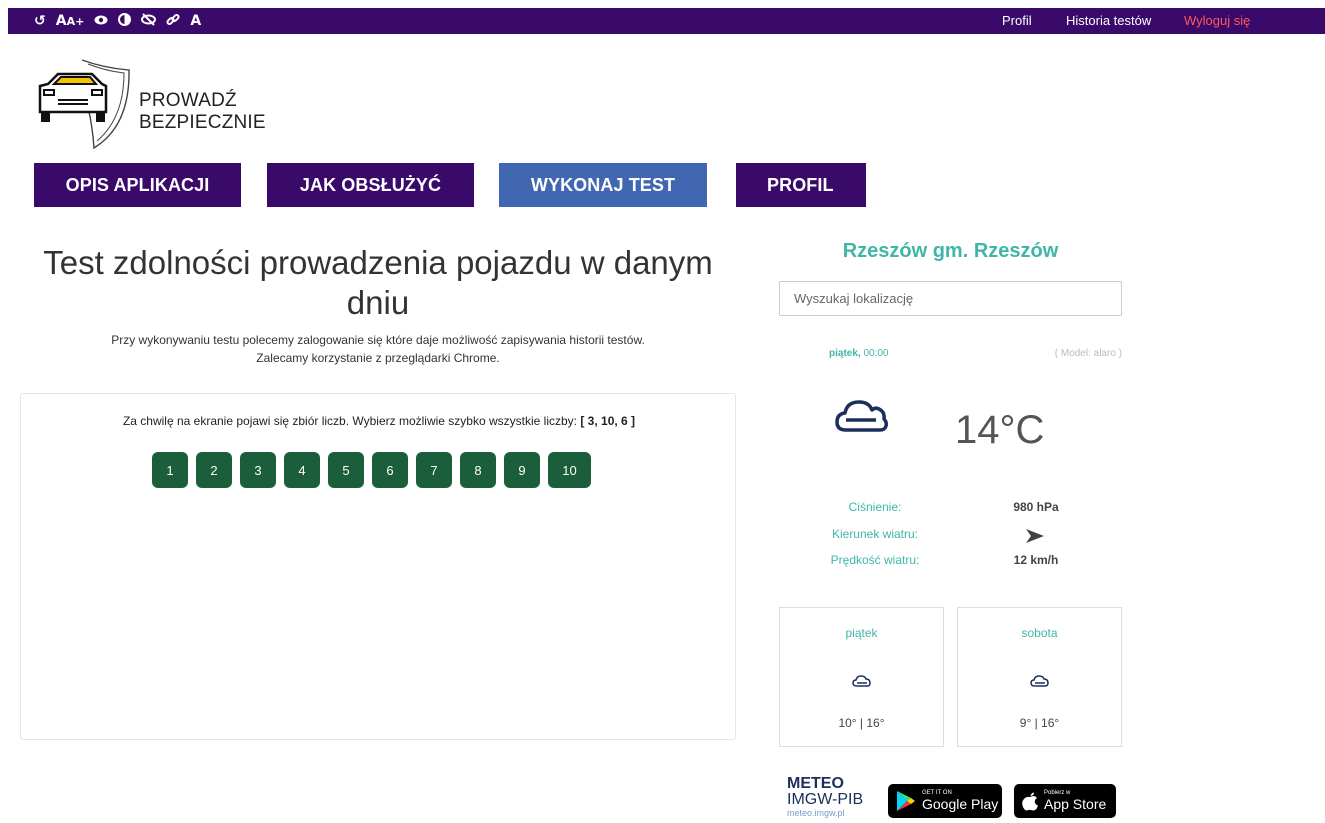 This screenshot has width=1325, height=823. I want to click on arrow-right-icon, so click(1035, 536).